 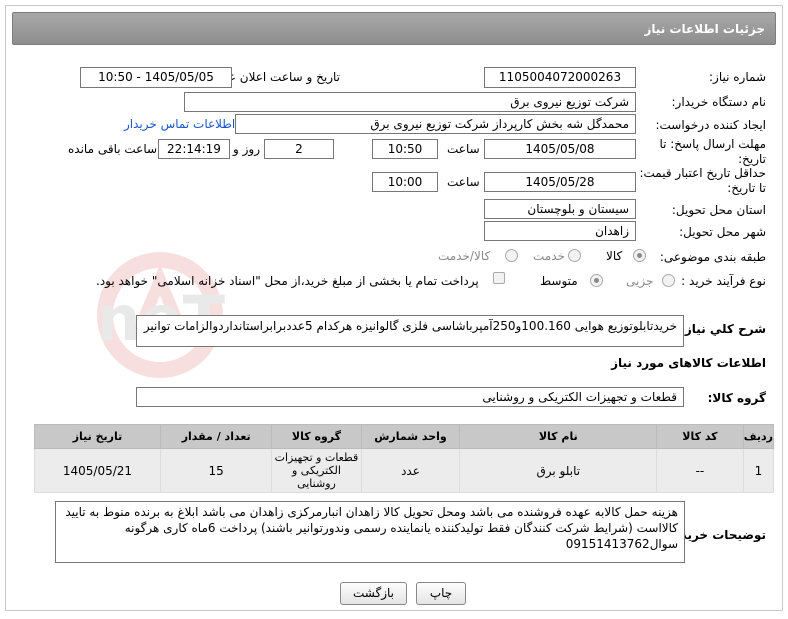 I want to click on need-number-label: شماره نیاز:, so click(x=737, y=77).